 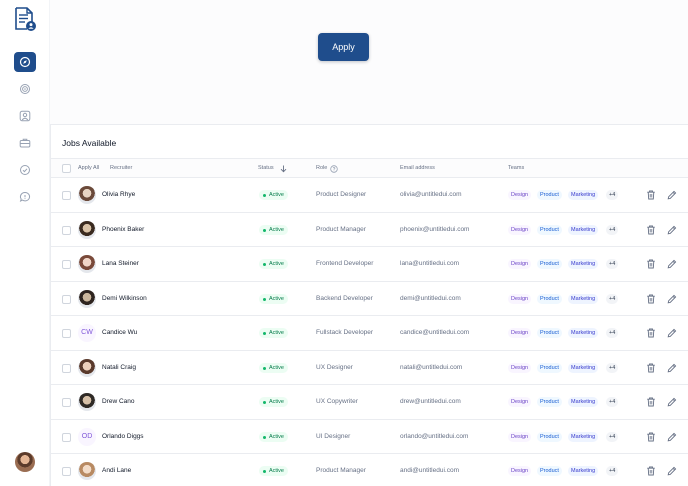 What do you see at coordinates (121, 168) in the screenshot?
I see `recruiter-header: Recruiter` at bounding box center [121, 168].